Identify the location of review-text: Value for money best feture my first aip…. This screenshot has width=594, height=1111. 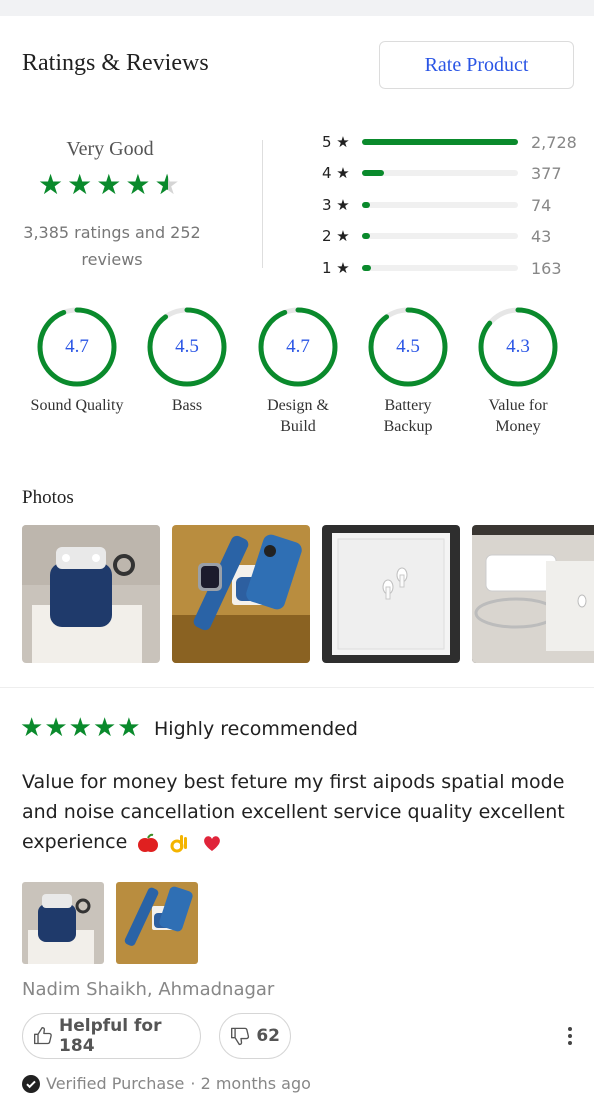
(293, 812).